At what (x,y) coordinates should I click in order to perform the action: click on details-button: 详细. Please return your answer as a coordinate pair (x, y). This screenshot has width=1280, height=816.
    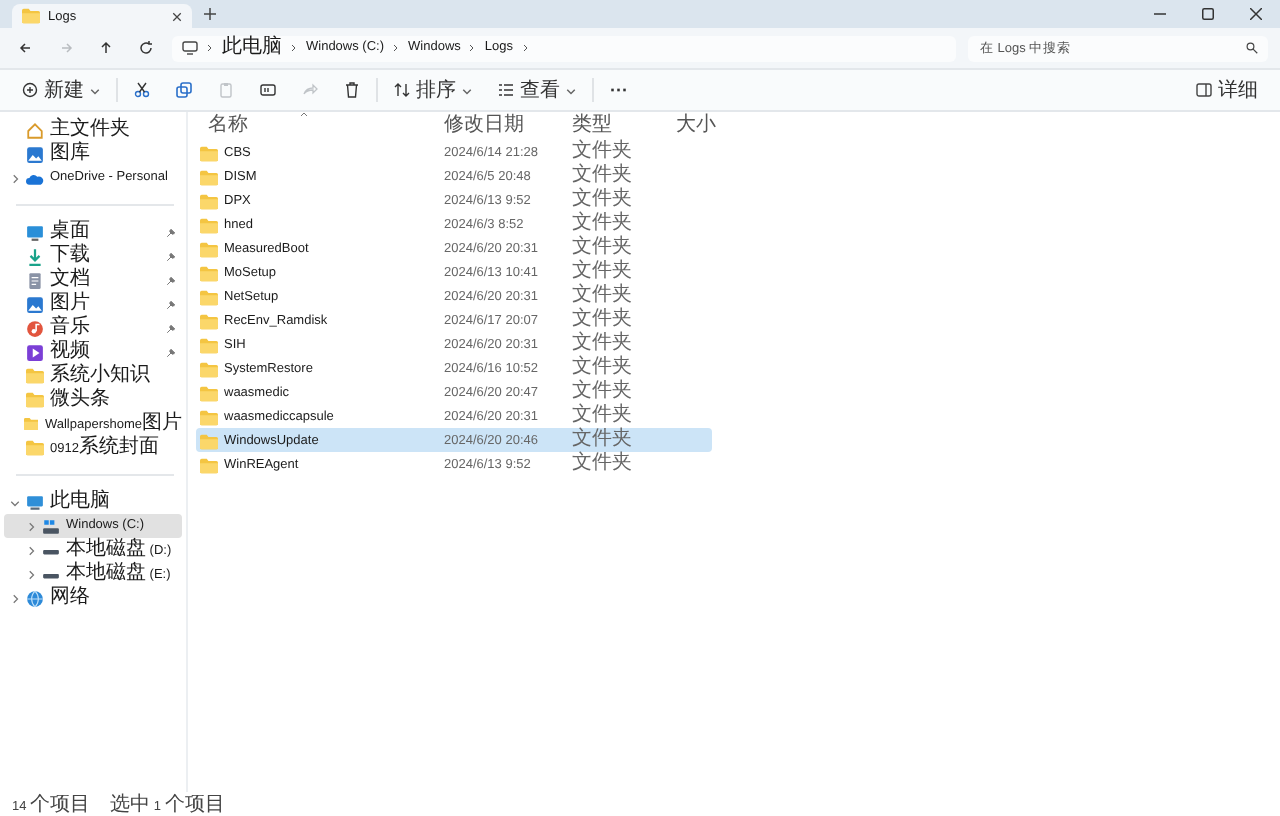
    Looking at the image, I should click on (1227, 90).